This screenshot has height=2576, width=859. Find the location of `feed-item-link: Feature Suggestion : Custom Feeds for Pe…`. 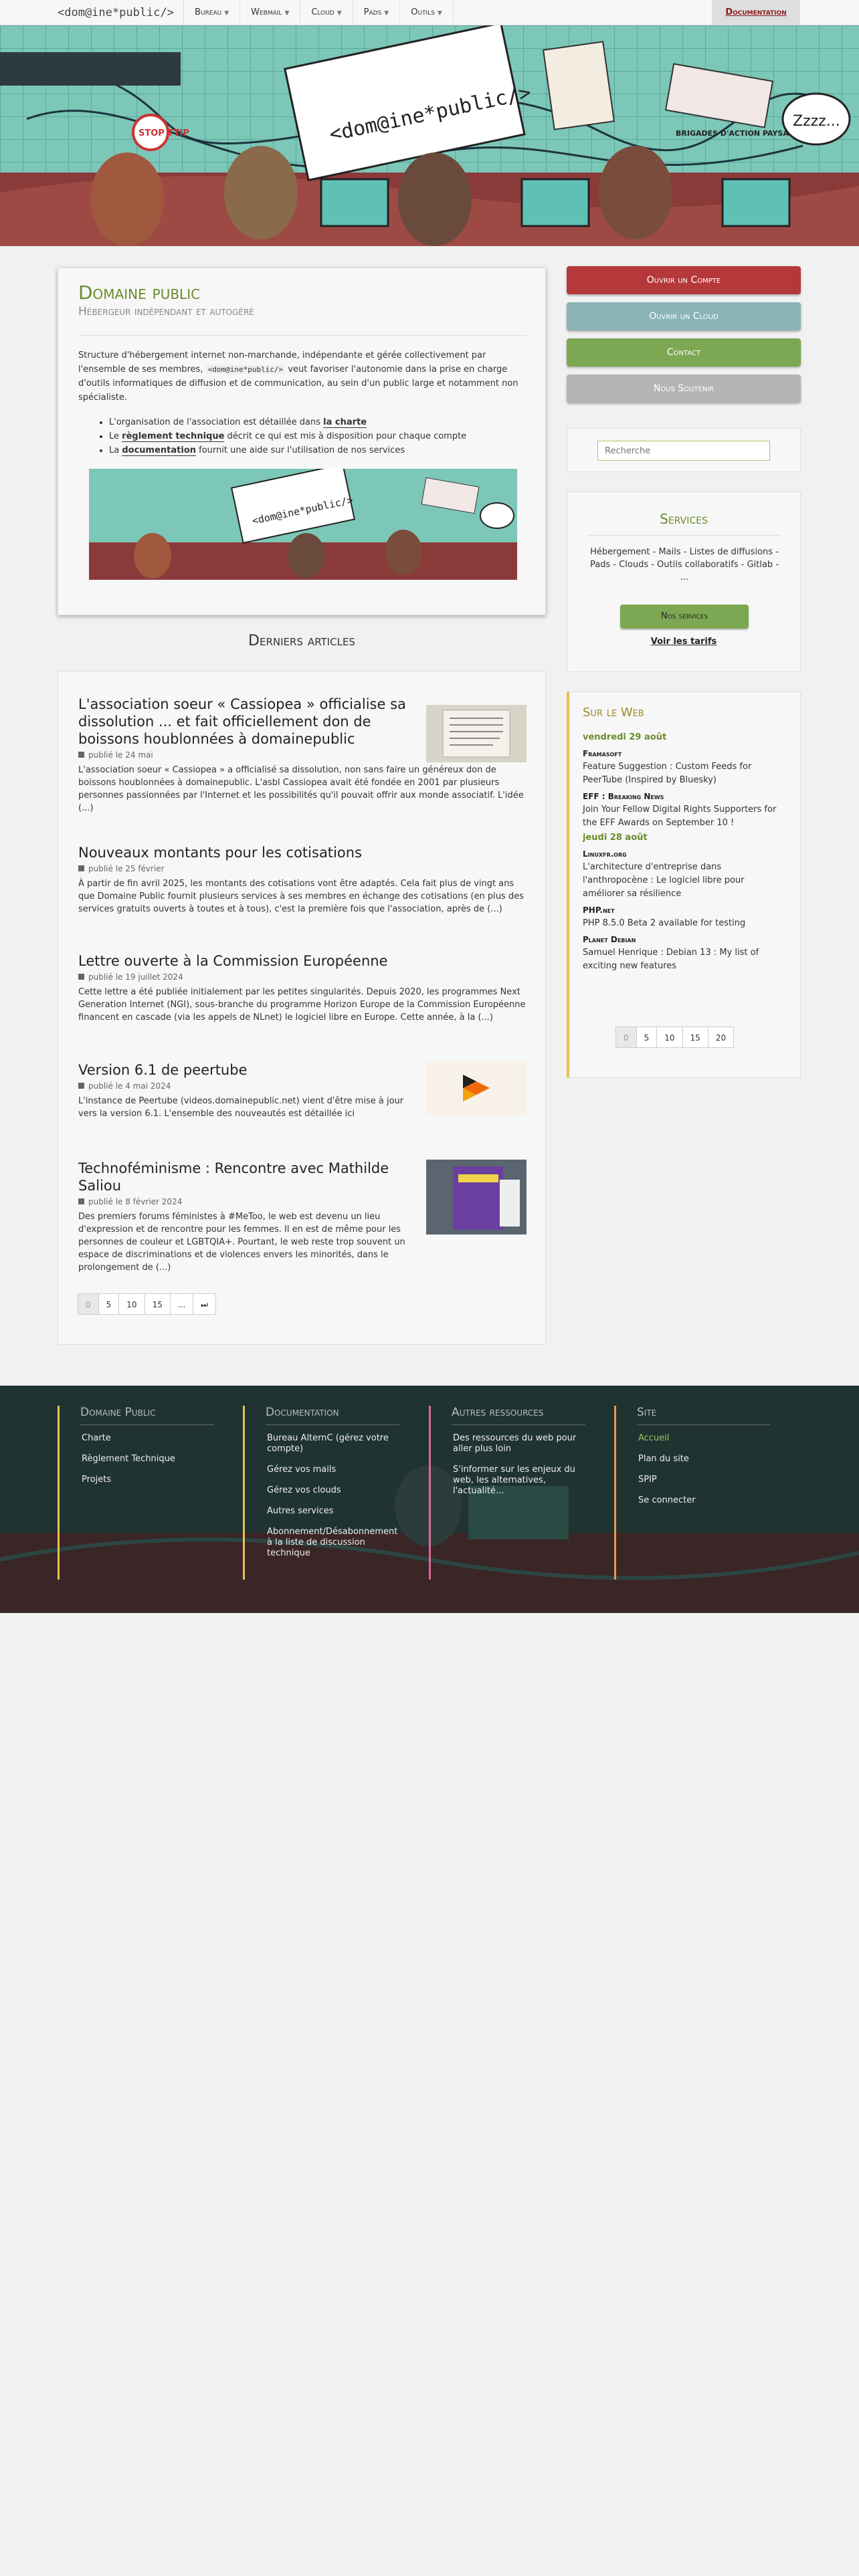

feed-item-link: Feature Suggestion : Custom Feeds for Pe… is located at coordinates (683, 773).